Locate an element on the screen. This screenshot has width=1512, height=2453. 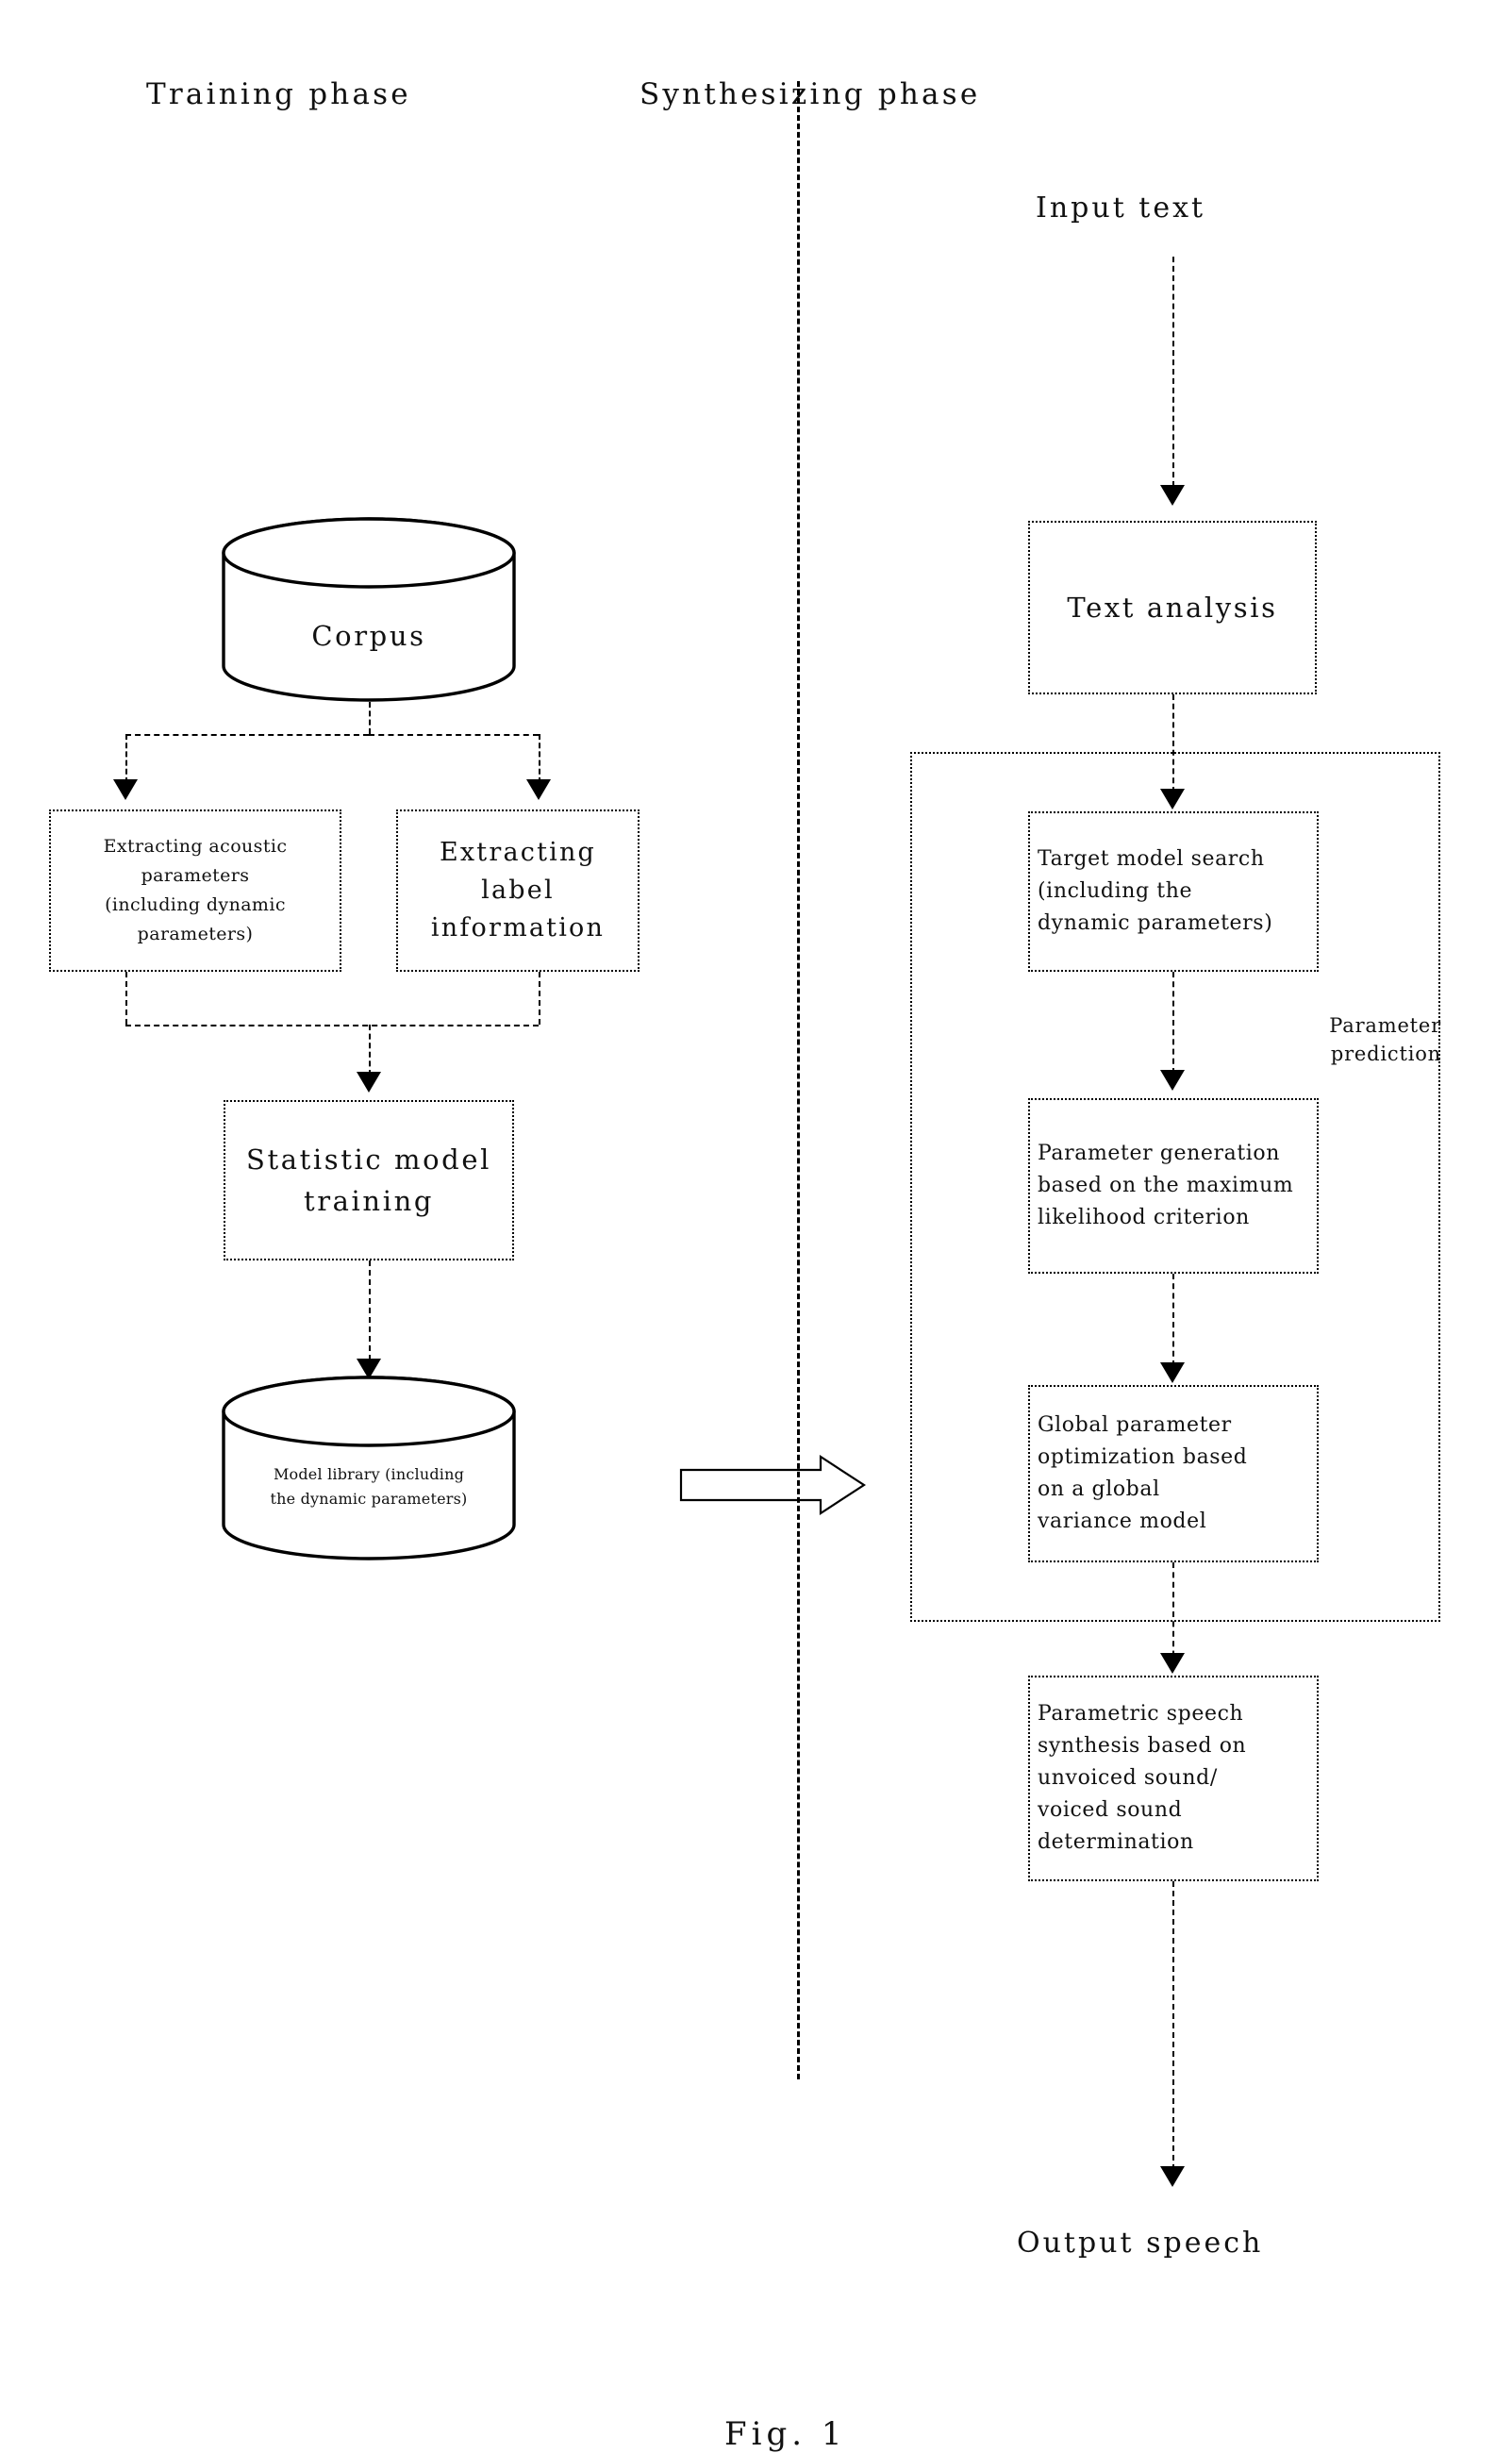
parameter-generation-arrowhead is located at coordinates (1172, 1080).